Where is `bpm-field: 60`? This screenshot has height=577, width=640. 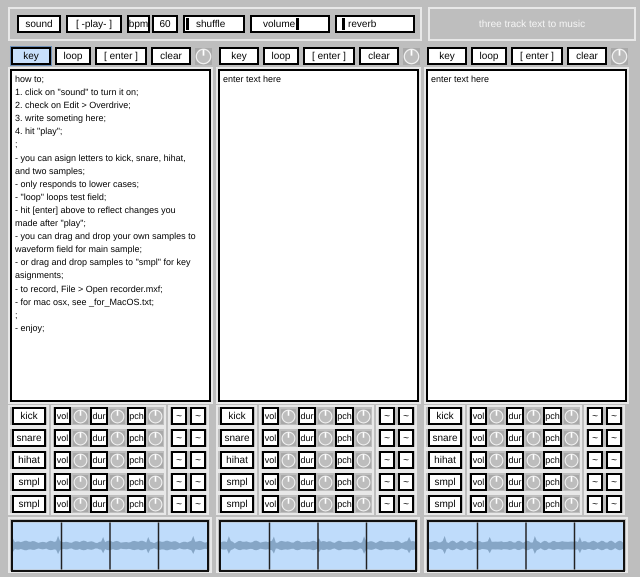 bpm-field: 60 is located at coordinates (165, 24).